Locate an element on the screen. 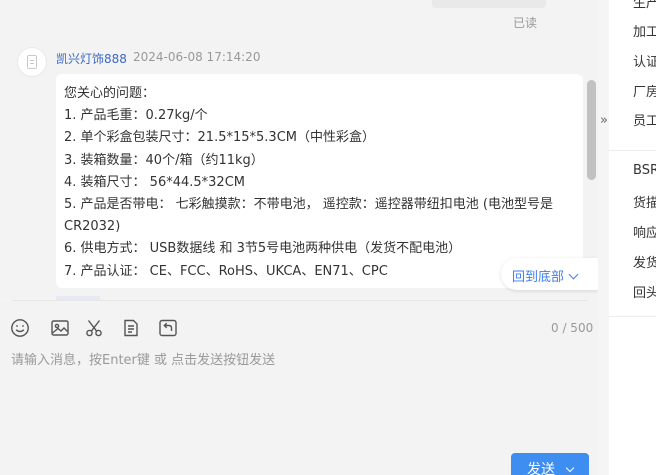 The height and width of the screenshot is (475, 656). panel-item-production: 生产 is located at coordinates (644, 5).